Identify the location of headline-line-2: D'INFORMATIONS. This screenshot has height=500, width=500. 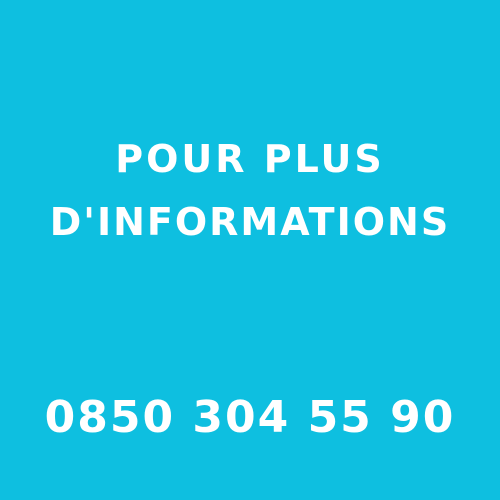
(250, 222).